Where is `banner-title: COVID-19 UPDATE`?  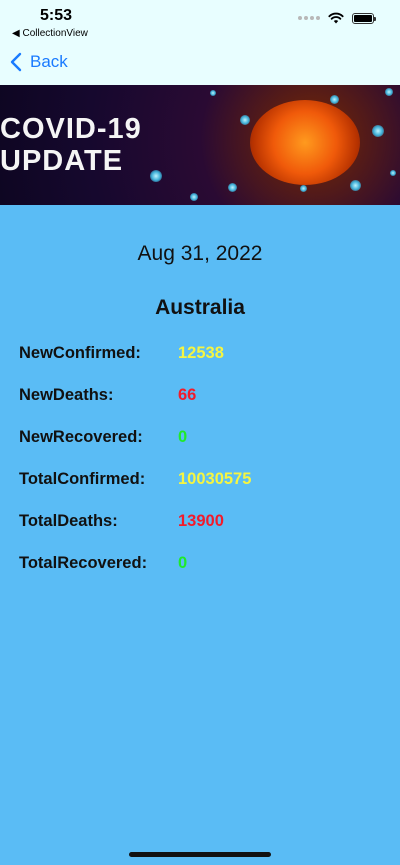 banner-title: COVID-19 UPDATE is located at coordinates (71, 145).